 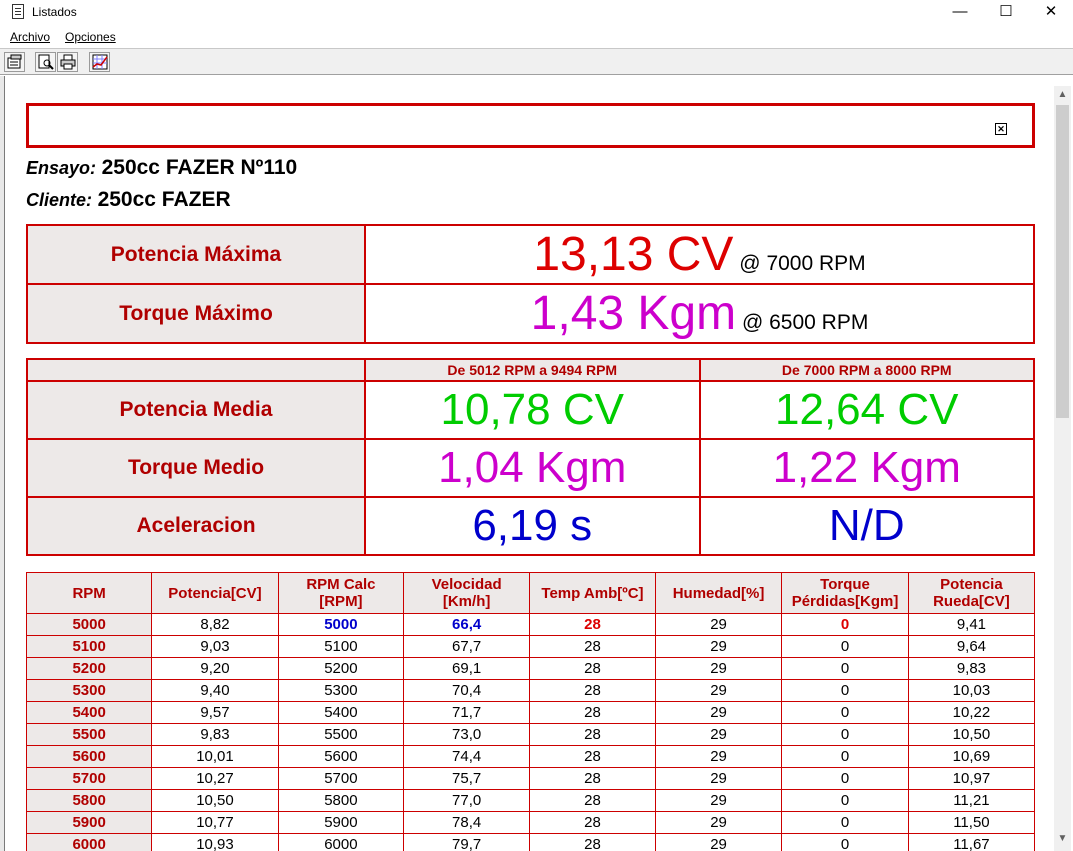 What do you see at coordinates (971, 668) in the screenshot?
I see `table-cell: 9,83` at bounding box center [971, 668].